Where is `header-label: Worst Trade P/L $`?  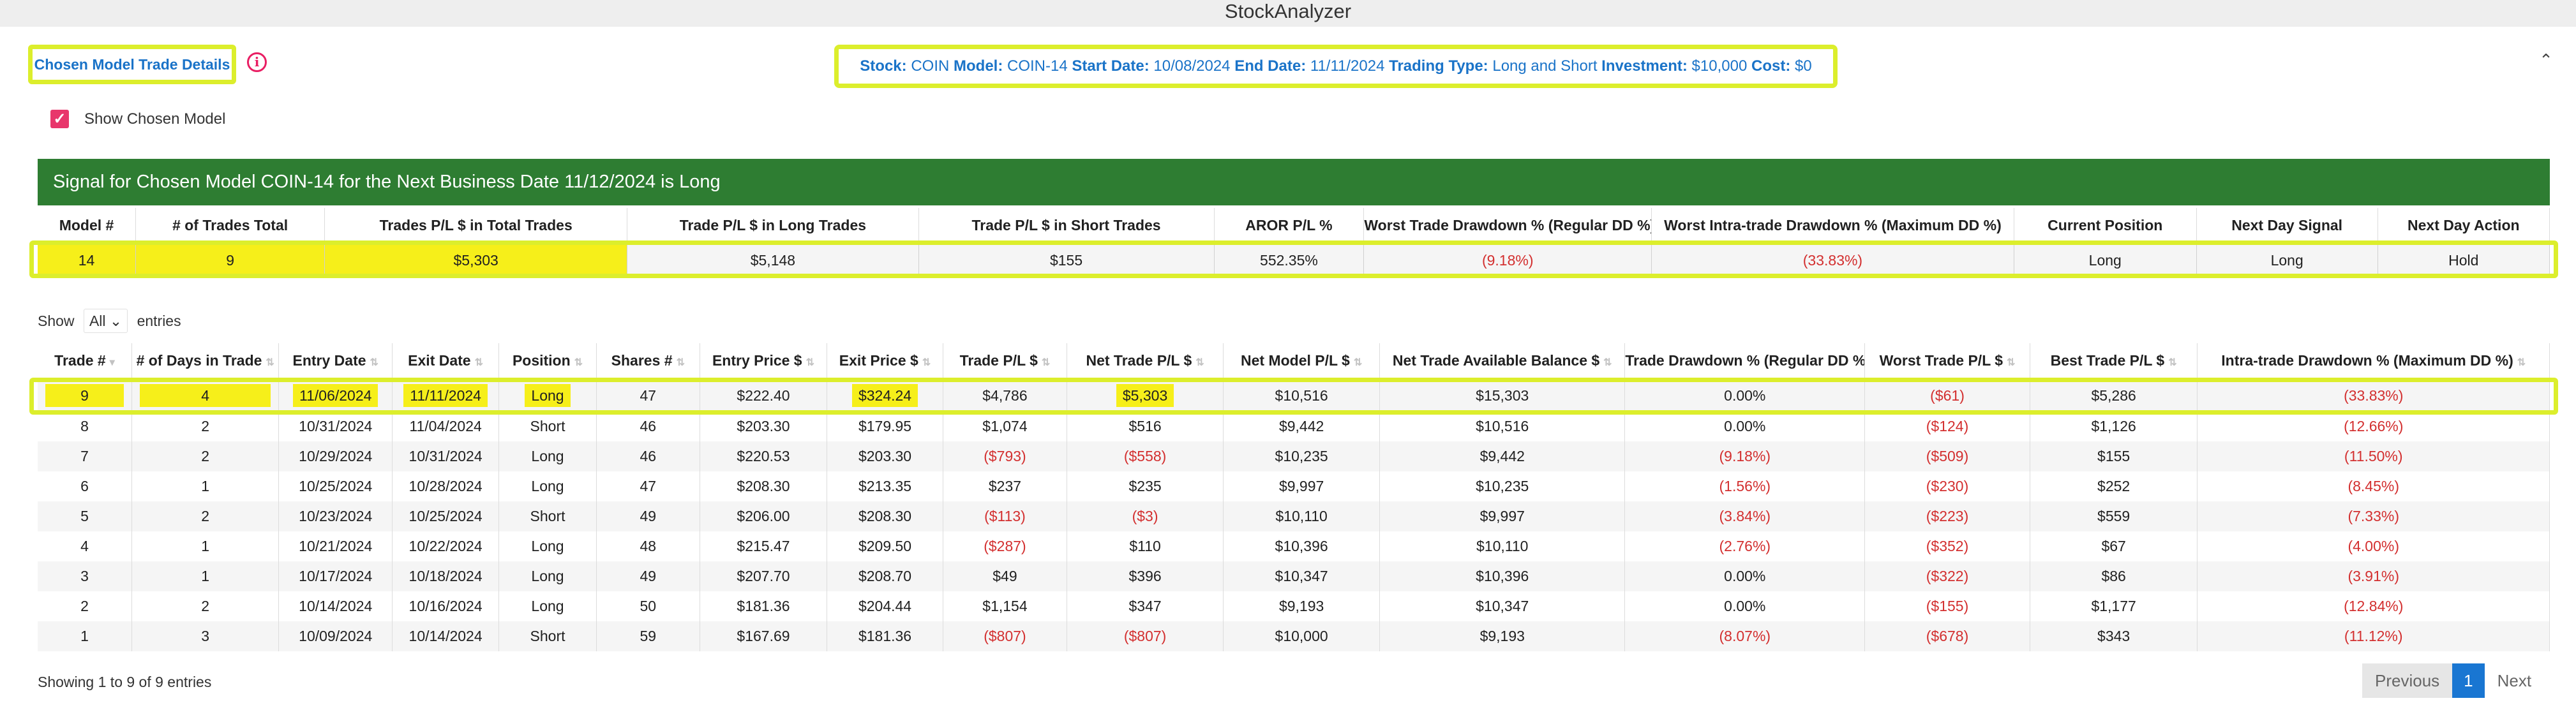 header-label: Worst Trade P/L $ is located at coordinates (1941, 360).